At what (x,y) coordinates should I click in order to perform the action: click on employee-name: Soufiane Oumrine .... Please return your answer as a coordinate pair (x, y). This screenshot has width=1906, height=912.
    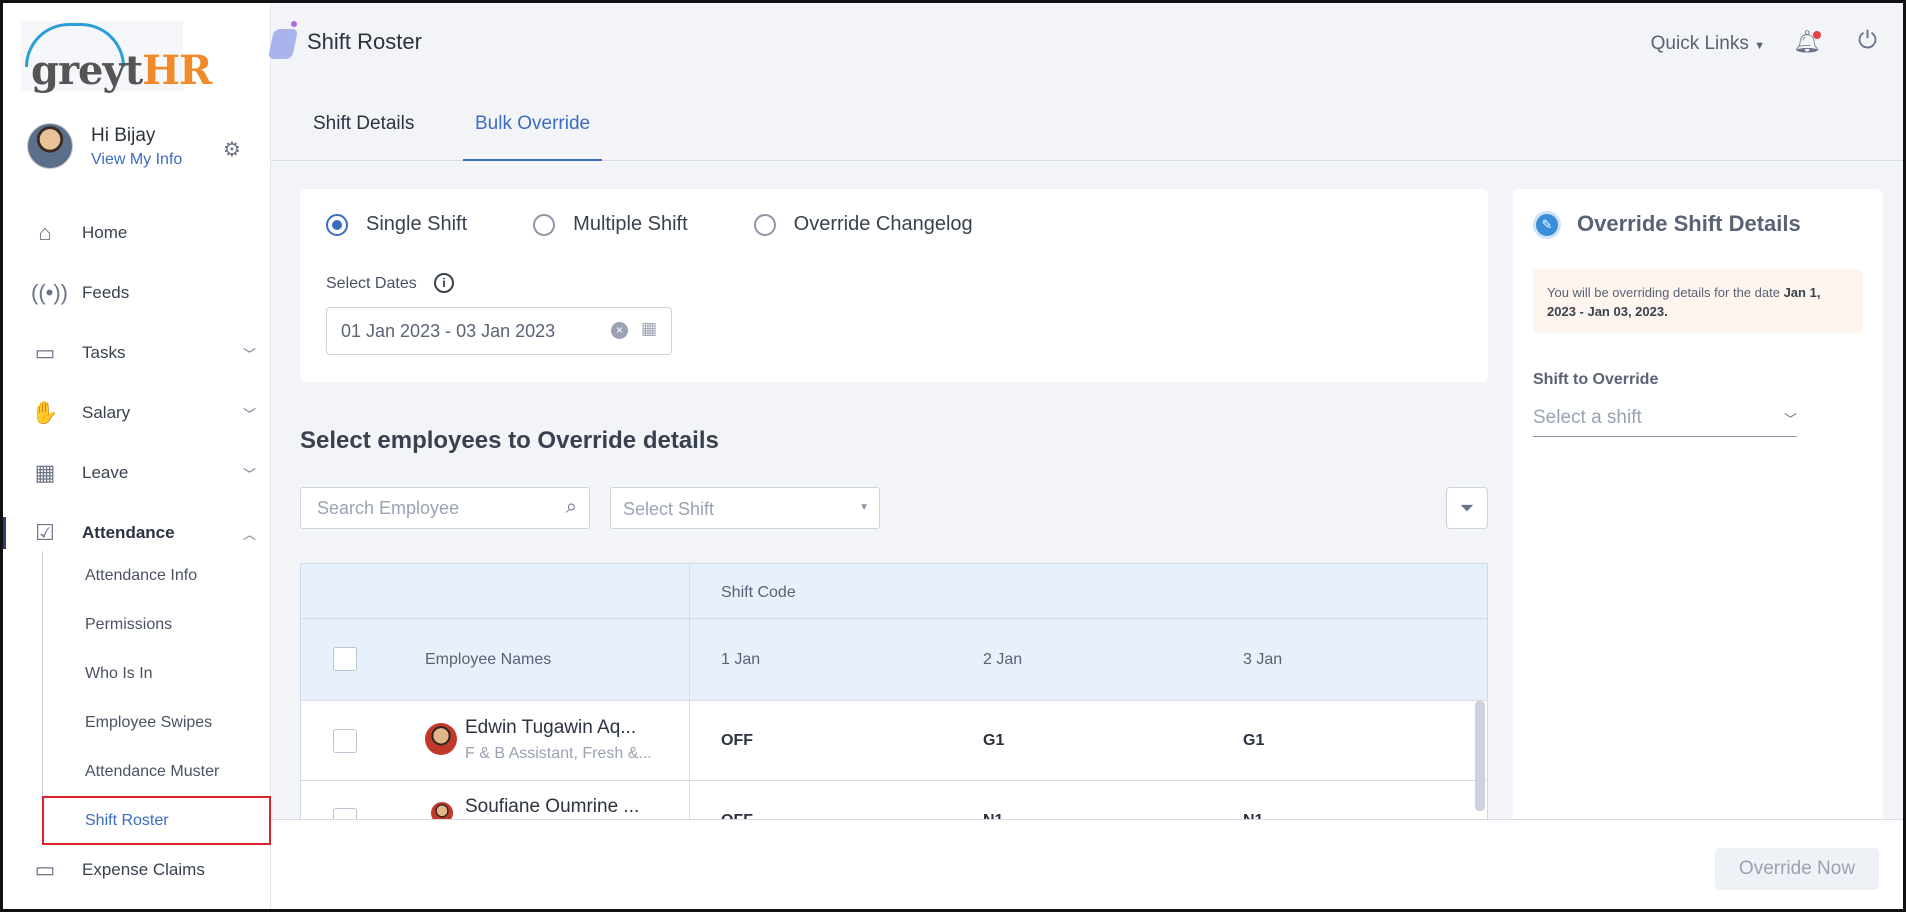
    Looking at the image, I should click on (552, 806).